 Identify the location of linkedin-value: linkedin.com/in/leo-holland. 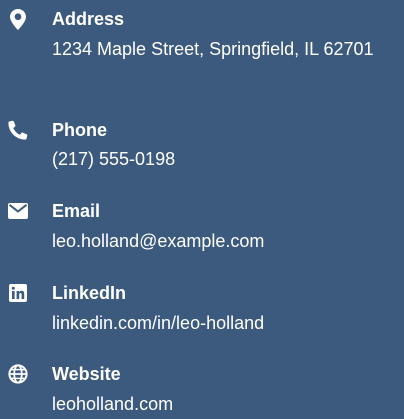
(228, 323).